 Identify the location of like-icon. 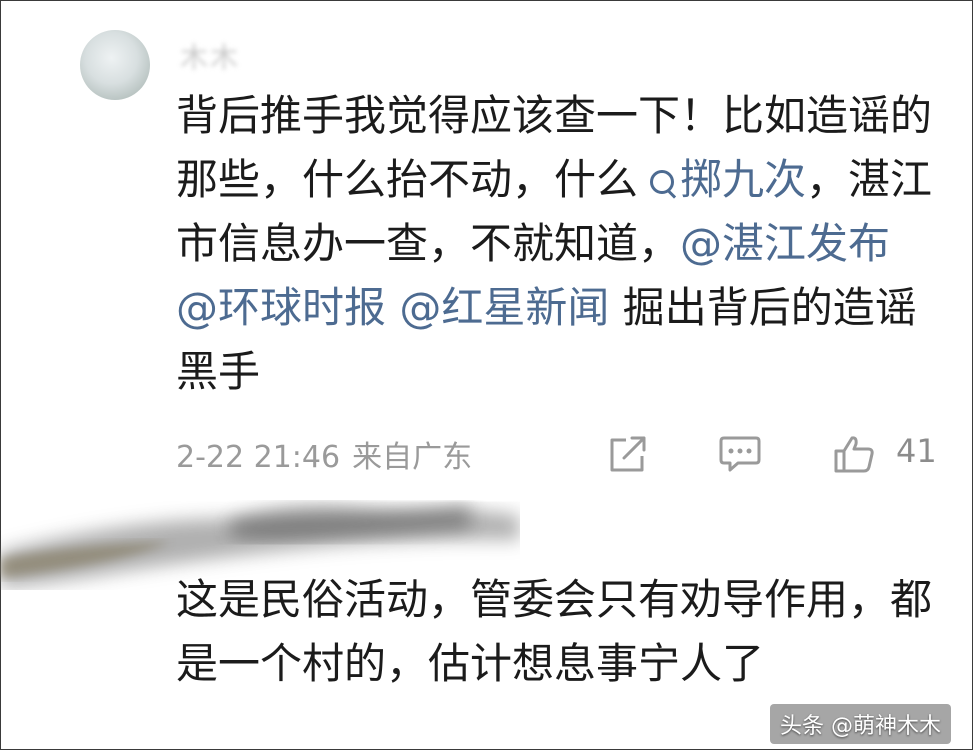
(854, 454).